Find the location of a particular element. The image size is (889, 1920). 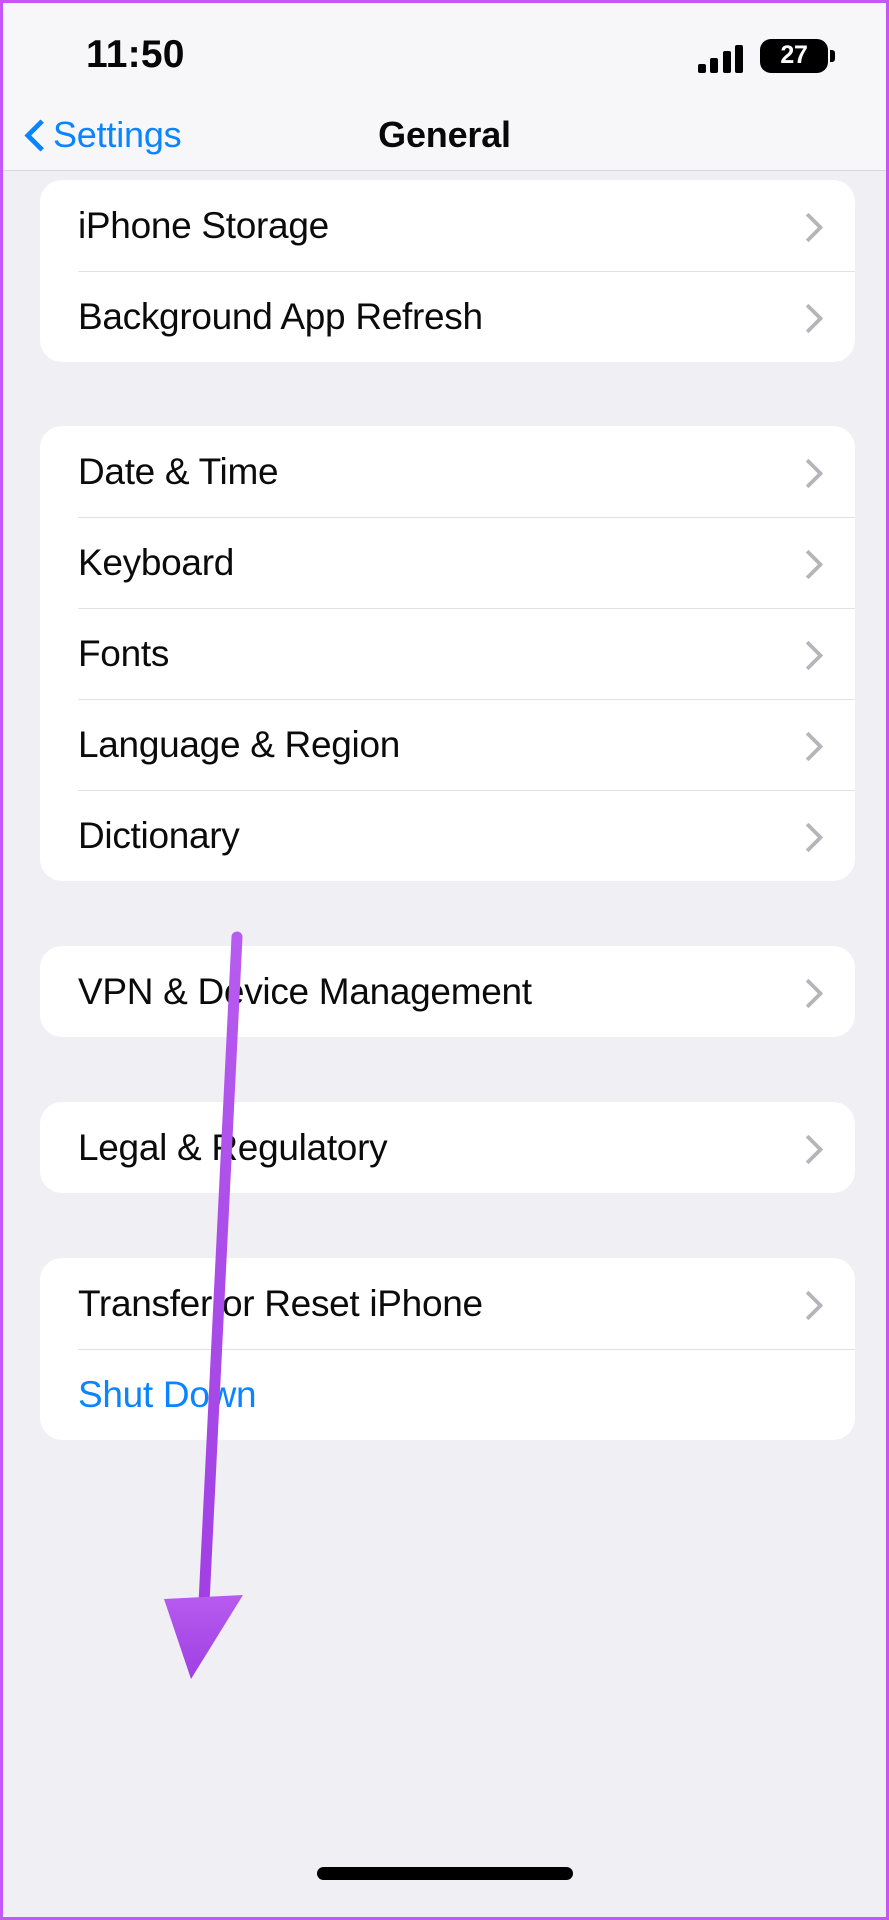

list-item-label: VPN & Device Management is located at coordinates (305, 991).